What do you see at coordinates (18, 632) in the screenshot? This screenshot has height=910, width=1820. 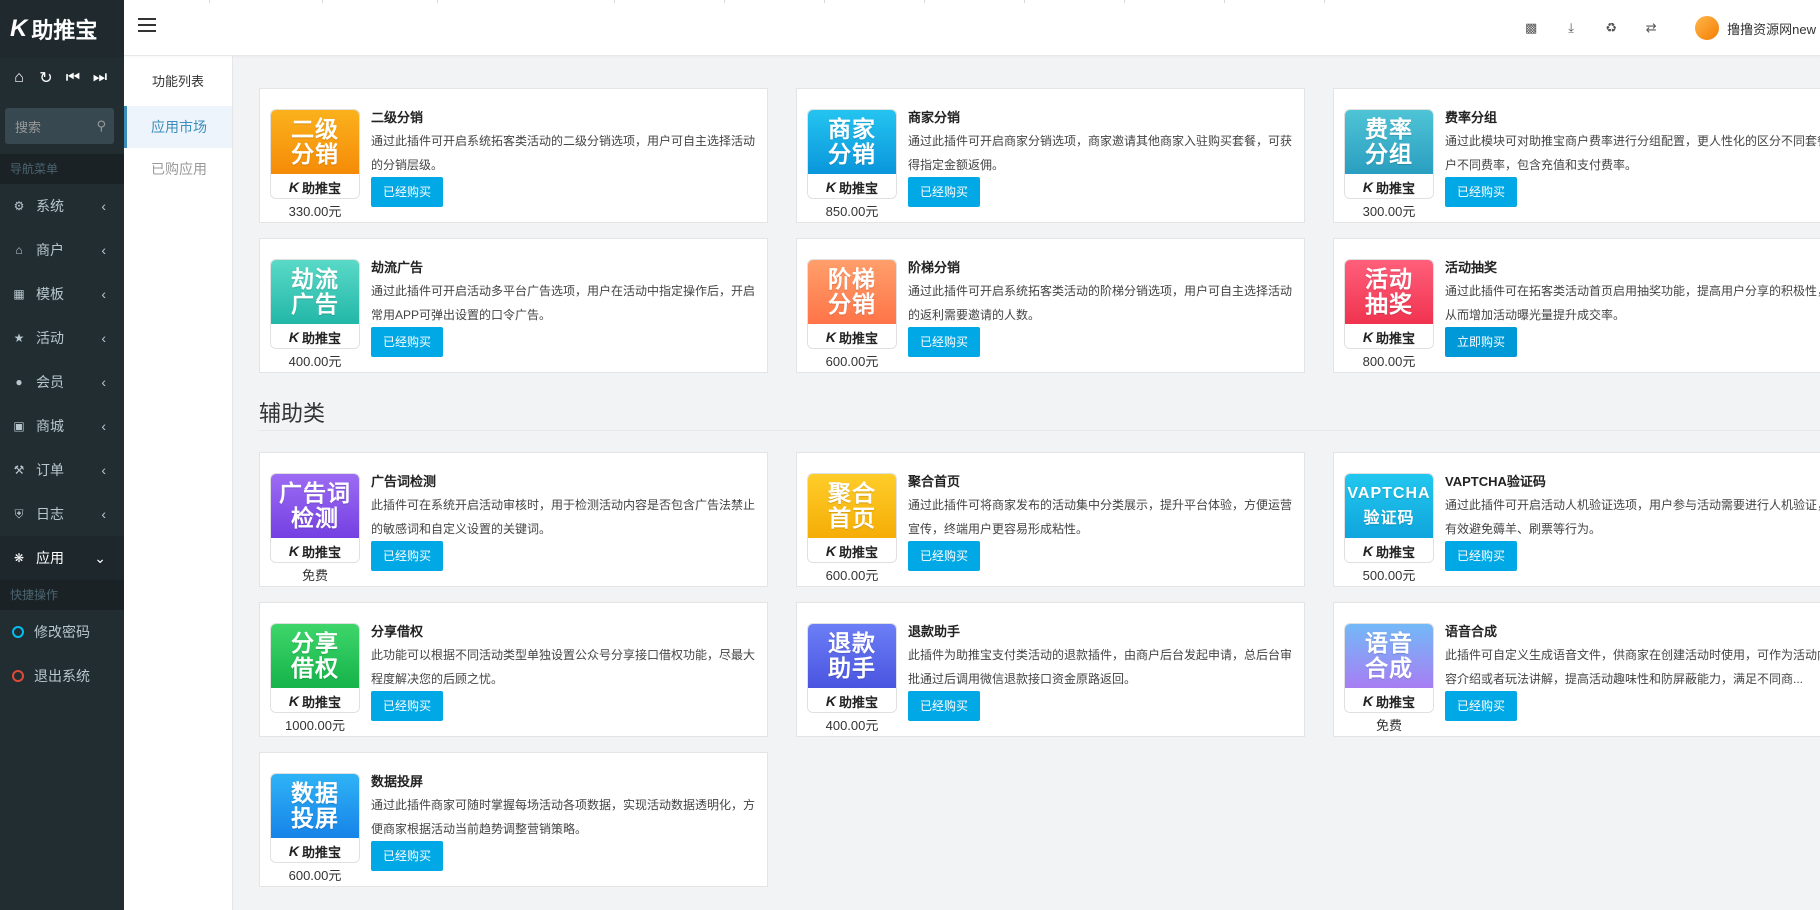 I see `circle-icon` at bounding box center [18, 632].